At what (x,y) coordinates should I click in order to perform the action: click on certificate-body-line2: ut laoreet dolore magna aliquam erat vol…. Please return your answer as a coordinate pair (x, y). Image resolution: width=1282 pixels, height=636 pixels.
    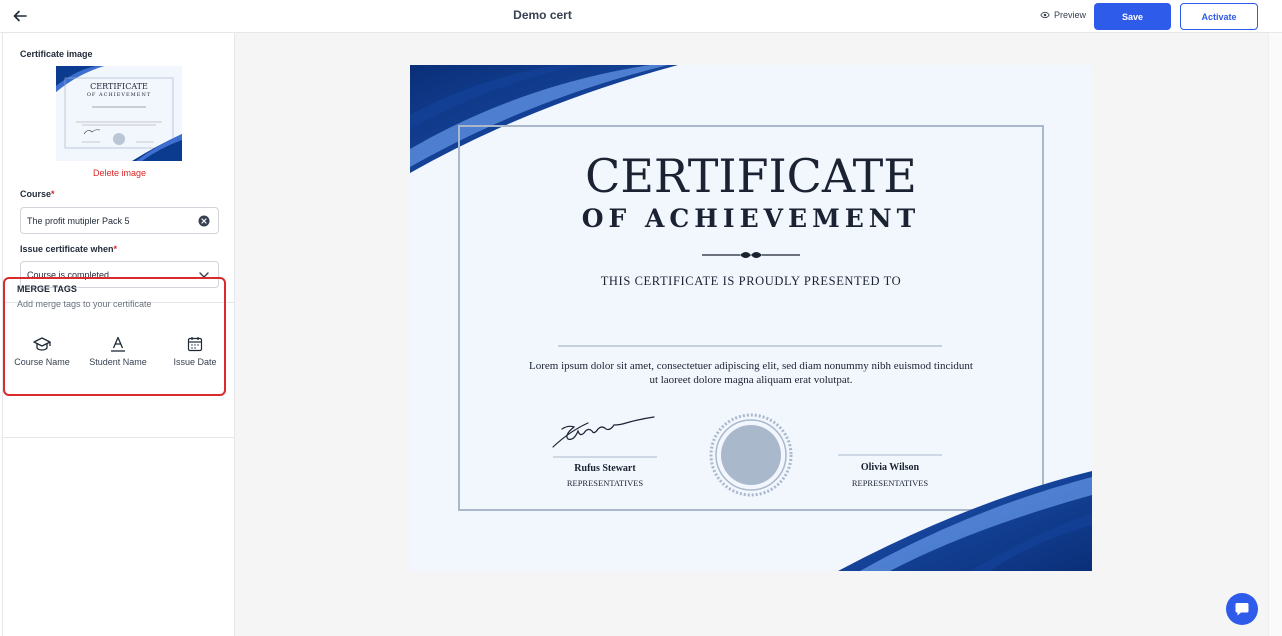
    Looking at the image, I should click on (751, 380).